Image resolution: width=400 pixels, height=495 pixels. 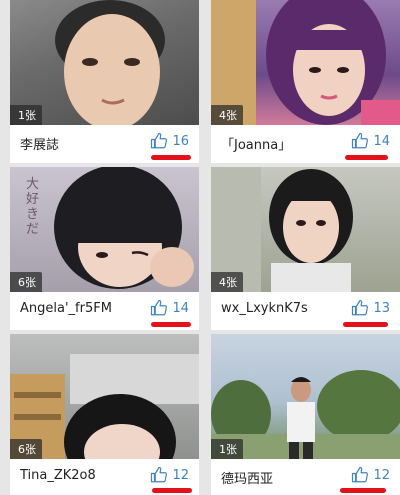 What do you see at coordinates (104, 229) in the screenshot?
I see `profile-photo: 大好きだ 6张` at bounding box center [104, 229].